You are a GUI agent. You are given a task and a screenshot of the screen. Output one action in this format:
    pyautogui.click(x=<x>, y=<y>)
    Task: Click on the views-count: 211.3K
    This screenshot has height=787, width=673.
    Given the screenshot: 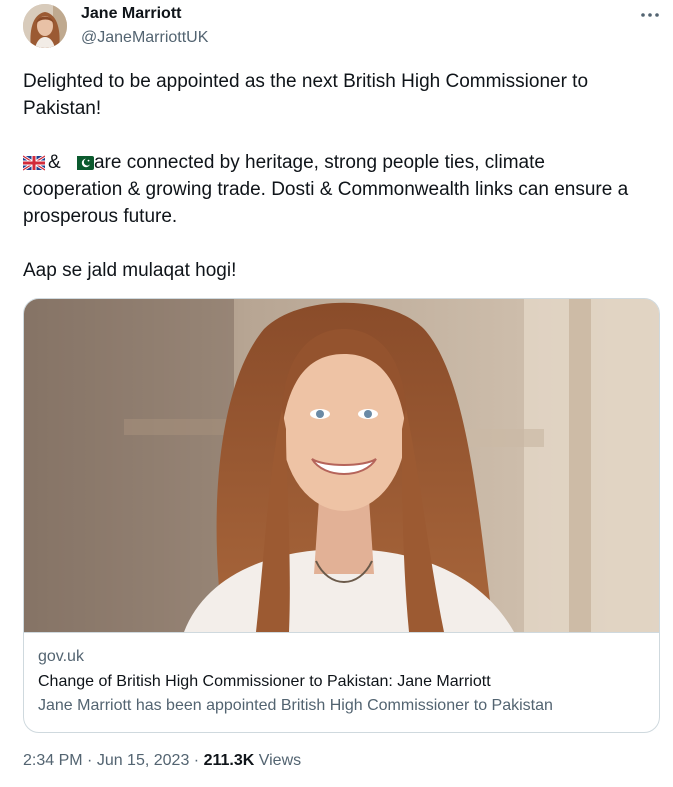 What is the action you would take?
    pyautogui.click(x=229, y=760)
    